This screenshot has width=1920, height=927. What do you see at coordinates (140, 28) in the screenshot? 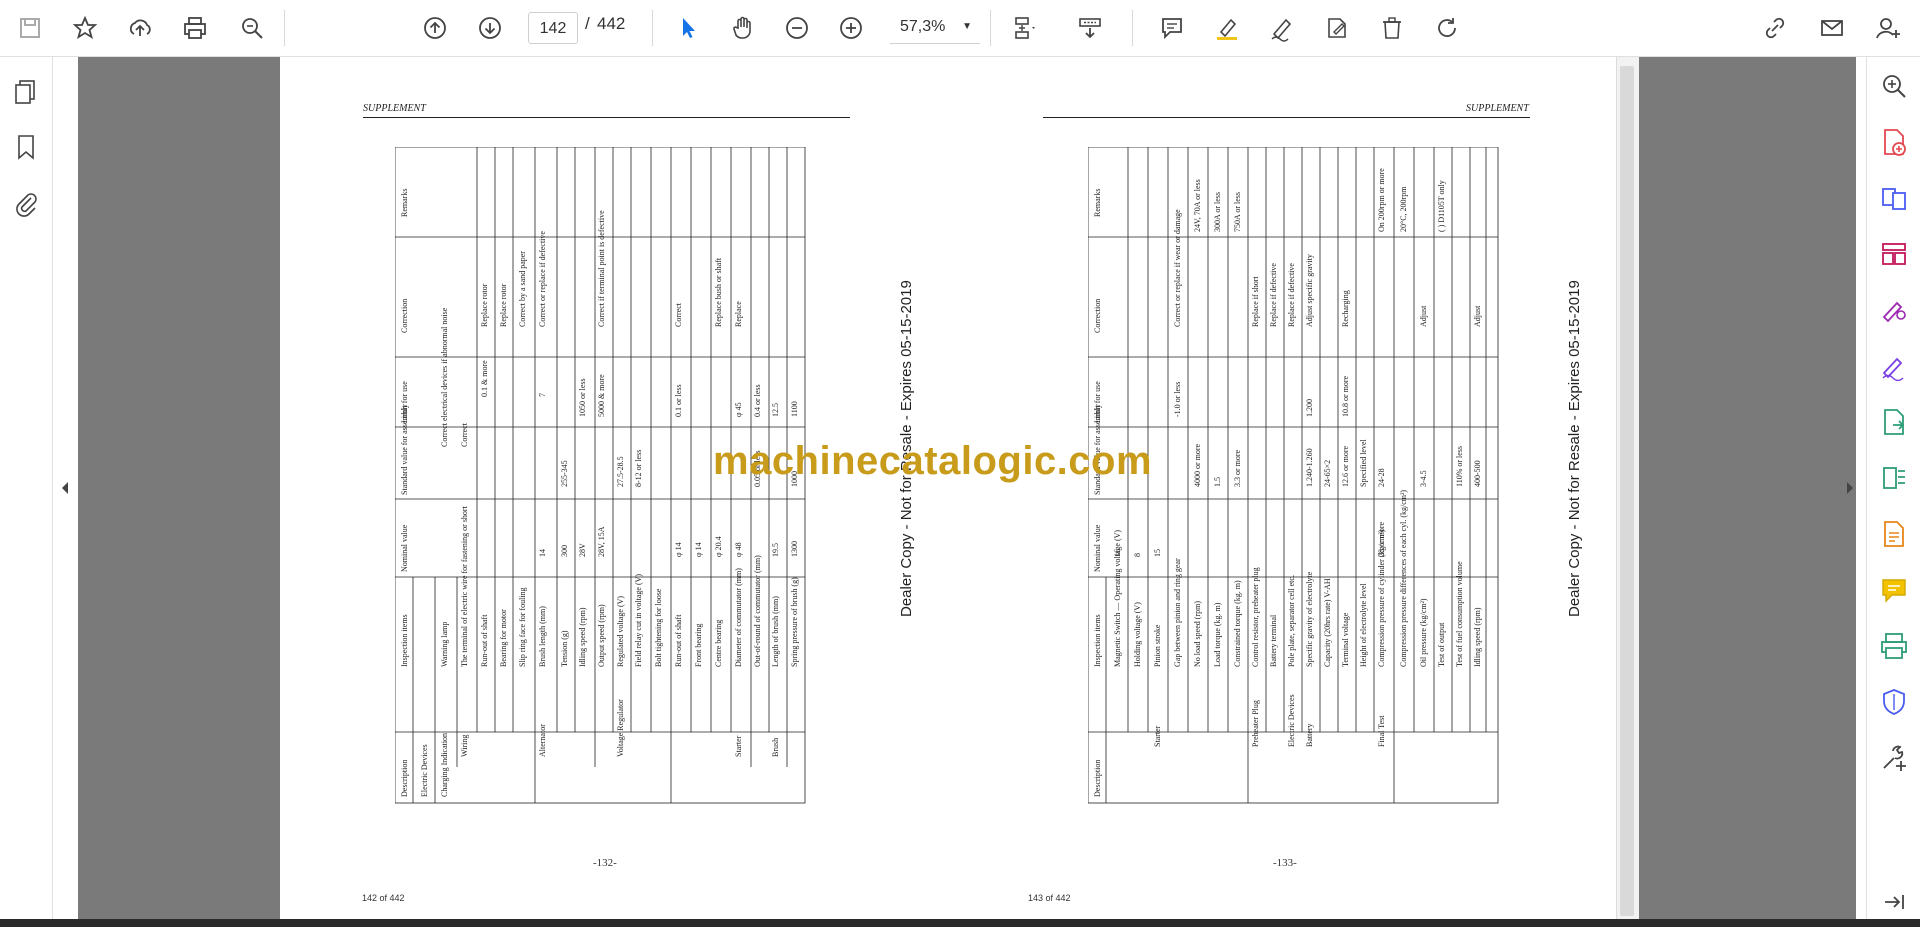
I see `upload-icon` at bounding box center [140, 28].